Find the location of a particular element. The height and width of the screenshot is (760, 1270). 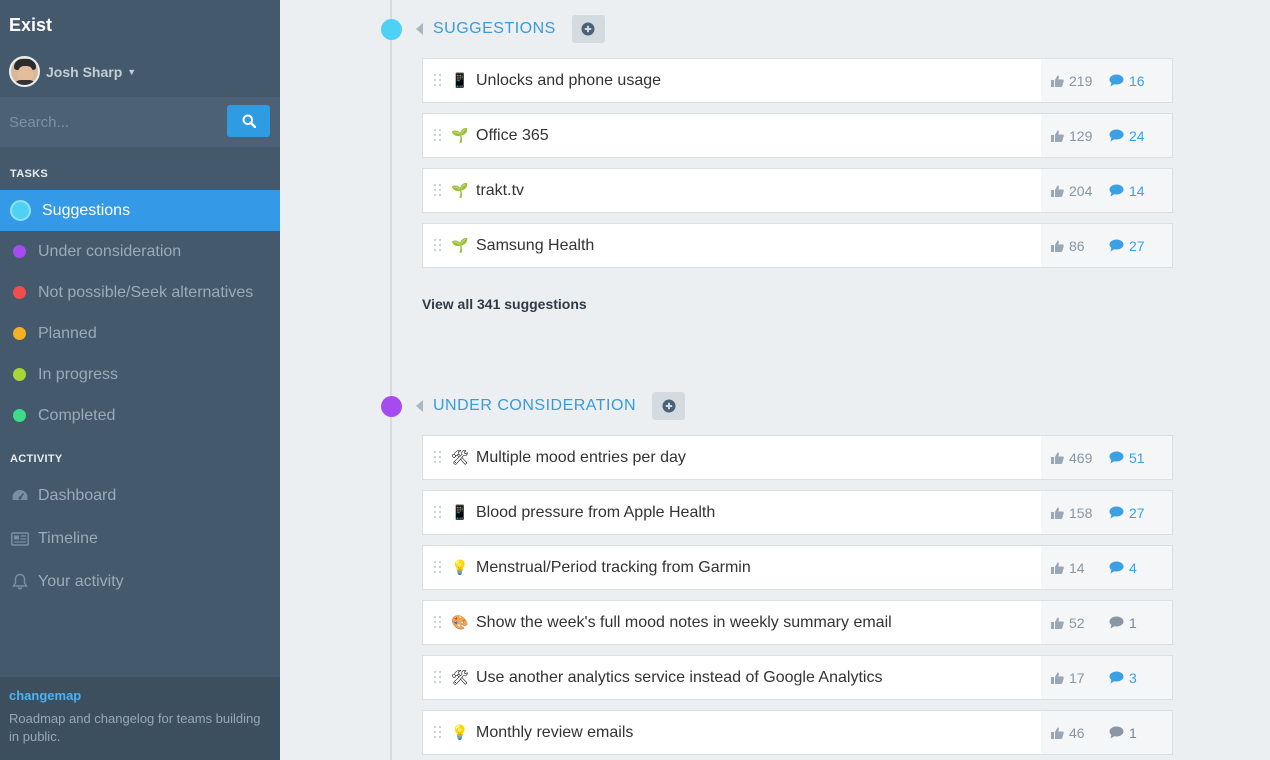

sidebar-item-label: Suggestions is located at coordinates (86, 210).